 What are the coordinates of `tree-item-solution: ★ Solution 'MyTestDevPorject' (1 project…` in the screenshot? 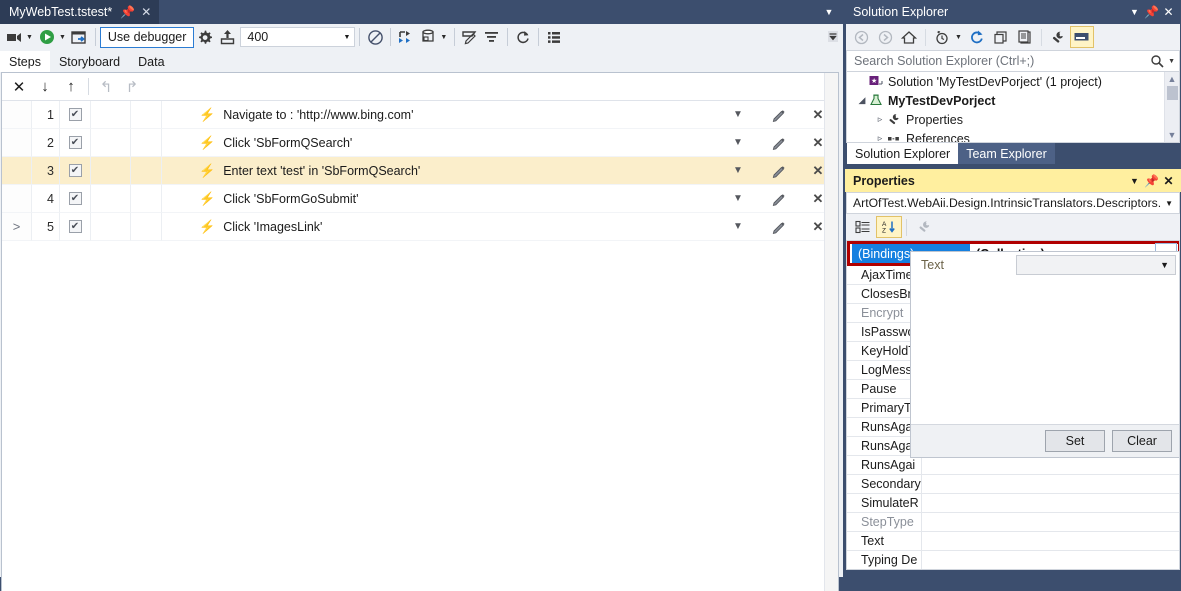 It's located at (1013, 81).